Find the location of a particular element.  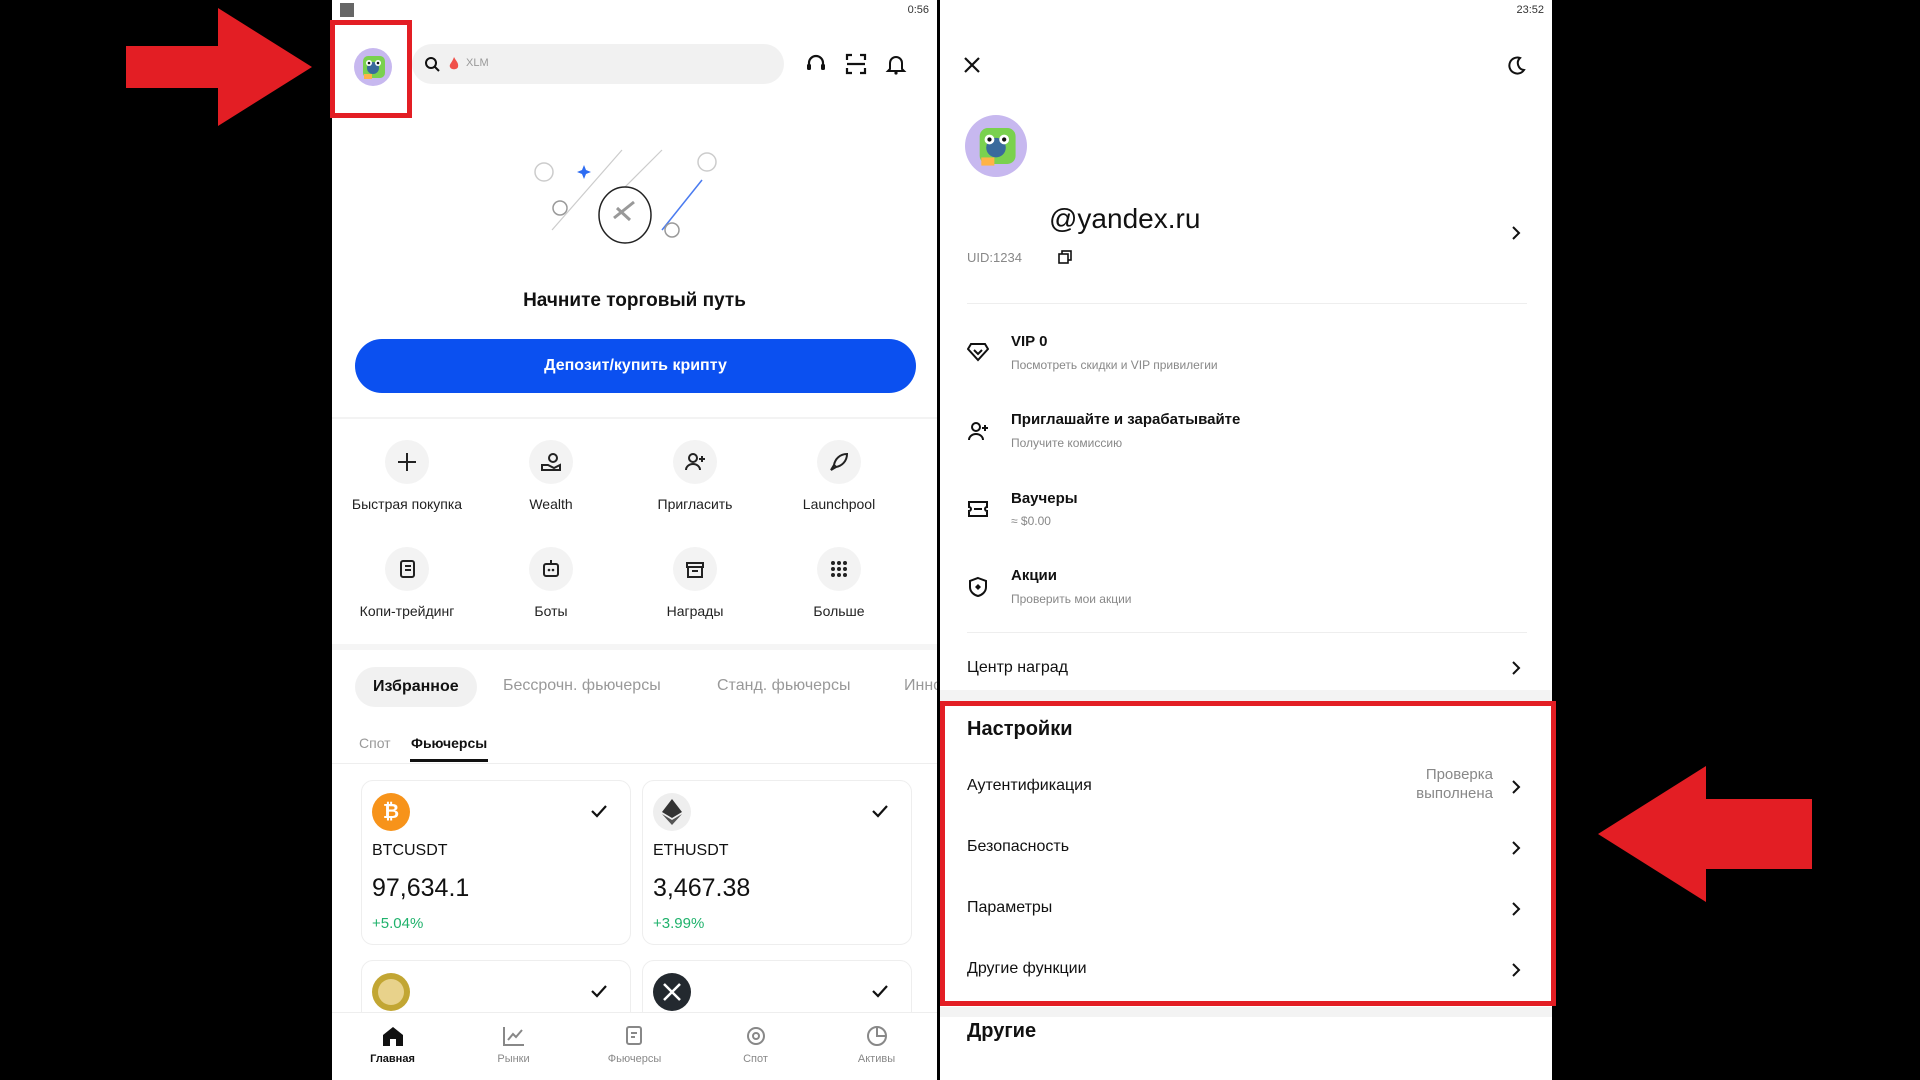

subtab-spot: Спот is located at coordinates (375, 743).